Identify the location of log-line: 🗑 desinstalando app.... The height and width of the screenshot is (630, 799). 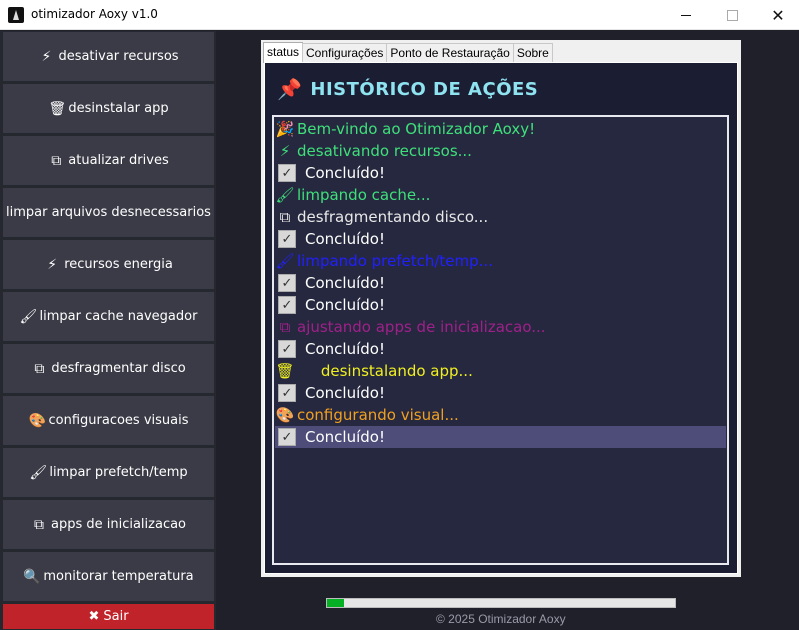
(500, 371).